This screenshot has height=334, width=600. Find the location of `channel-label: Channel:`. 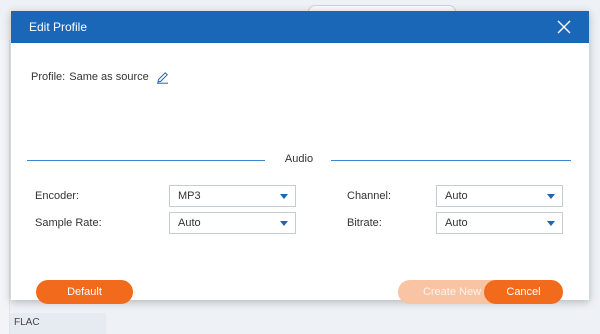

channel-label: Channel: is located at coordinates (369, 196).